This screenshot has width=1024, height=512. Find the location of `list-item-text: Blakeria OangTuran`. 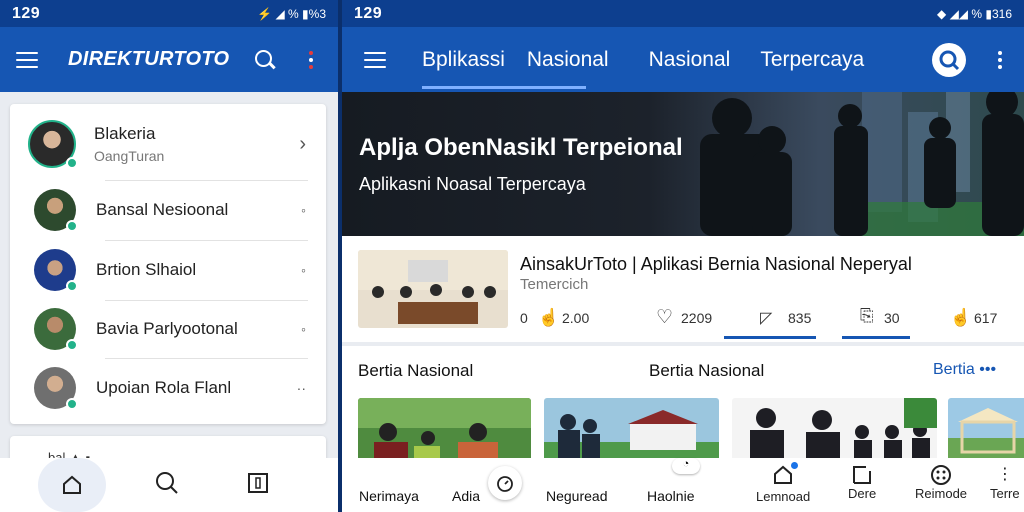

list-item-text: Blakeria OangTuran is located at coordinates (129, 144).